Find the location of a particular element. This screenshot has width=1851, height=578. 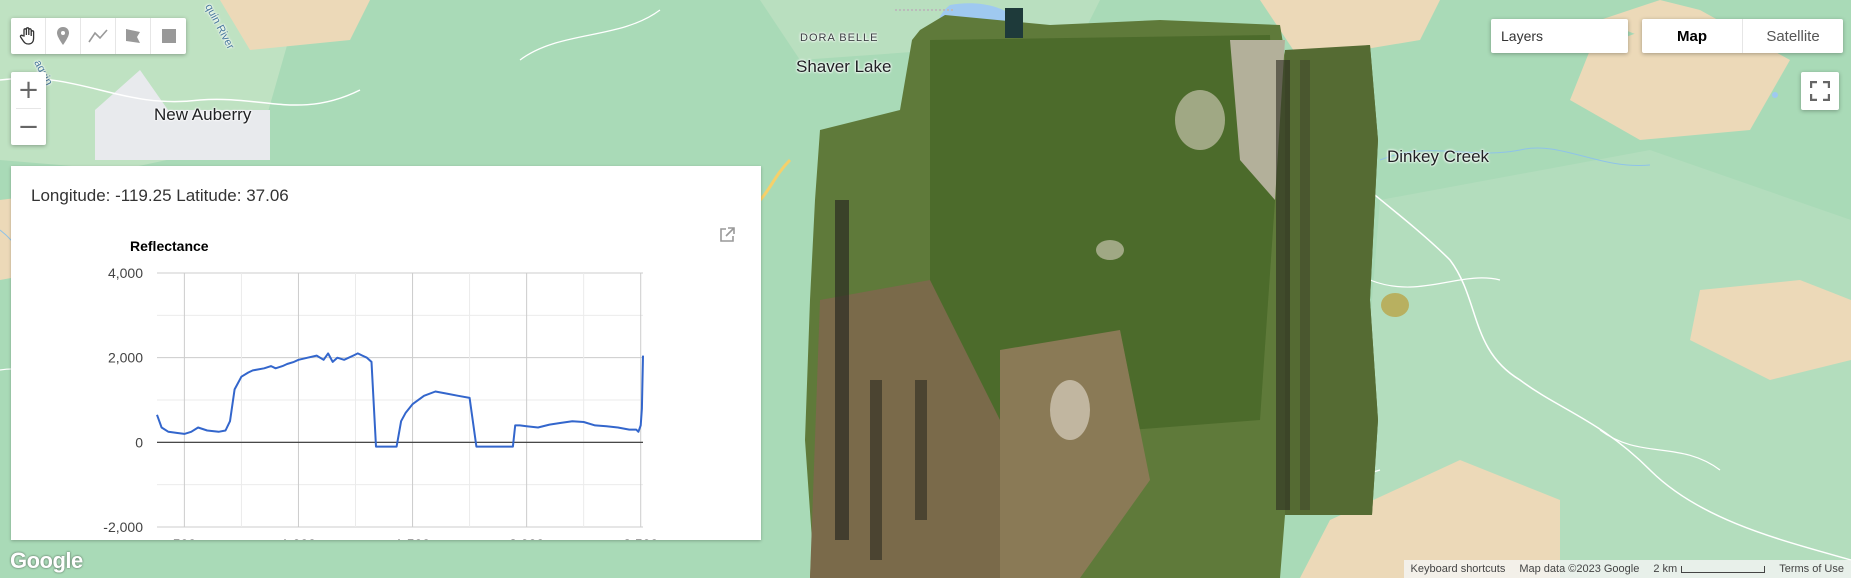

fullscreen-icon is located at coordinates (1820, 91).